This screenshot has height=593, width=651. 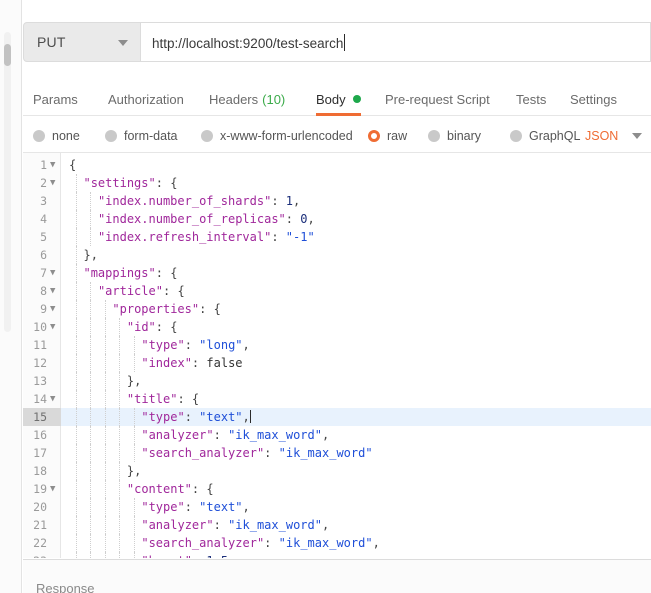 I want to click on code-line: 5 "index.refresh_interval": "-1", so click(x=337, y=237).